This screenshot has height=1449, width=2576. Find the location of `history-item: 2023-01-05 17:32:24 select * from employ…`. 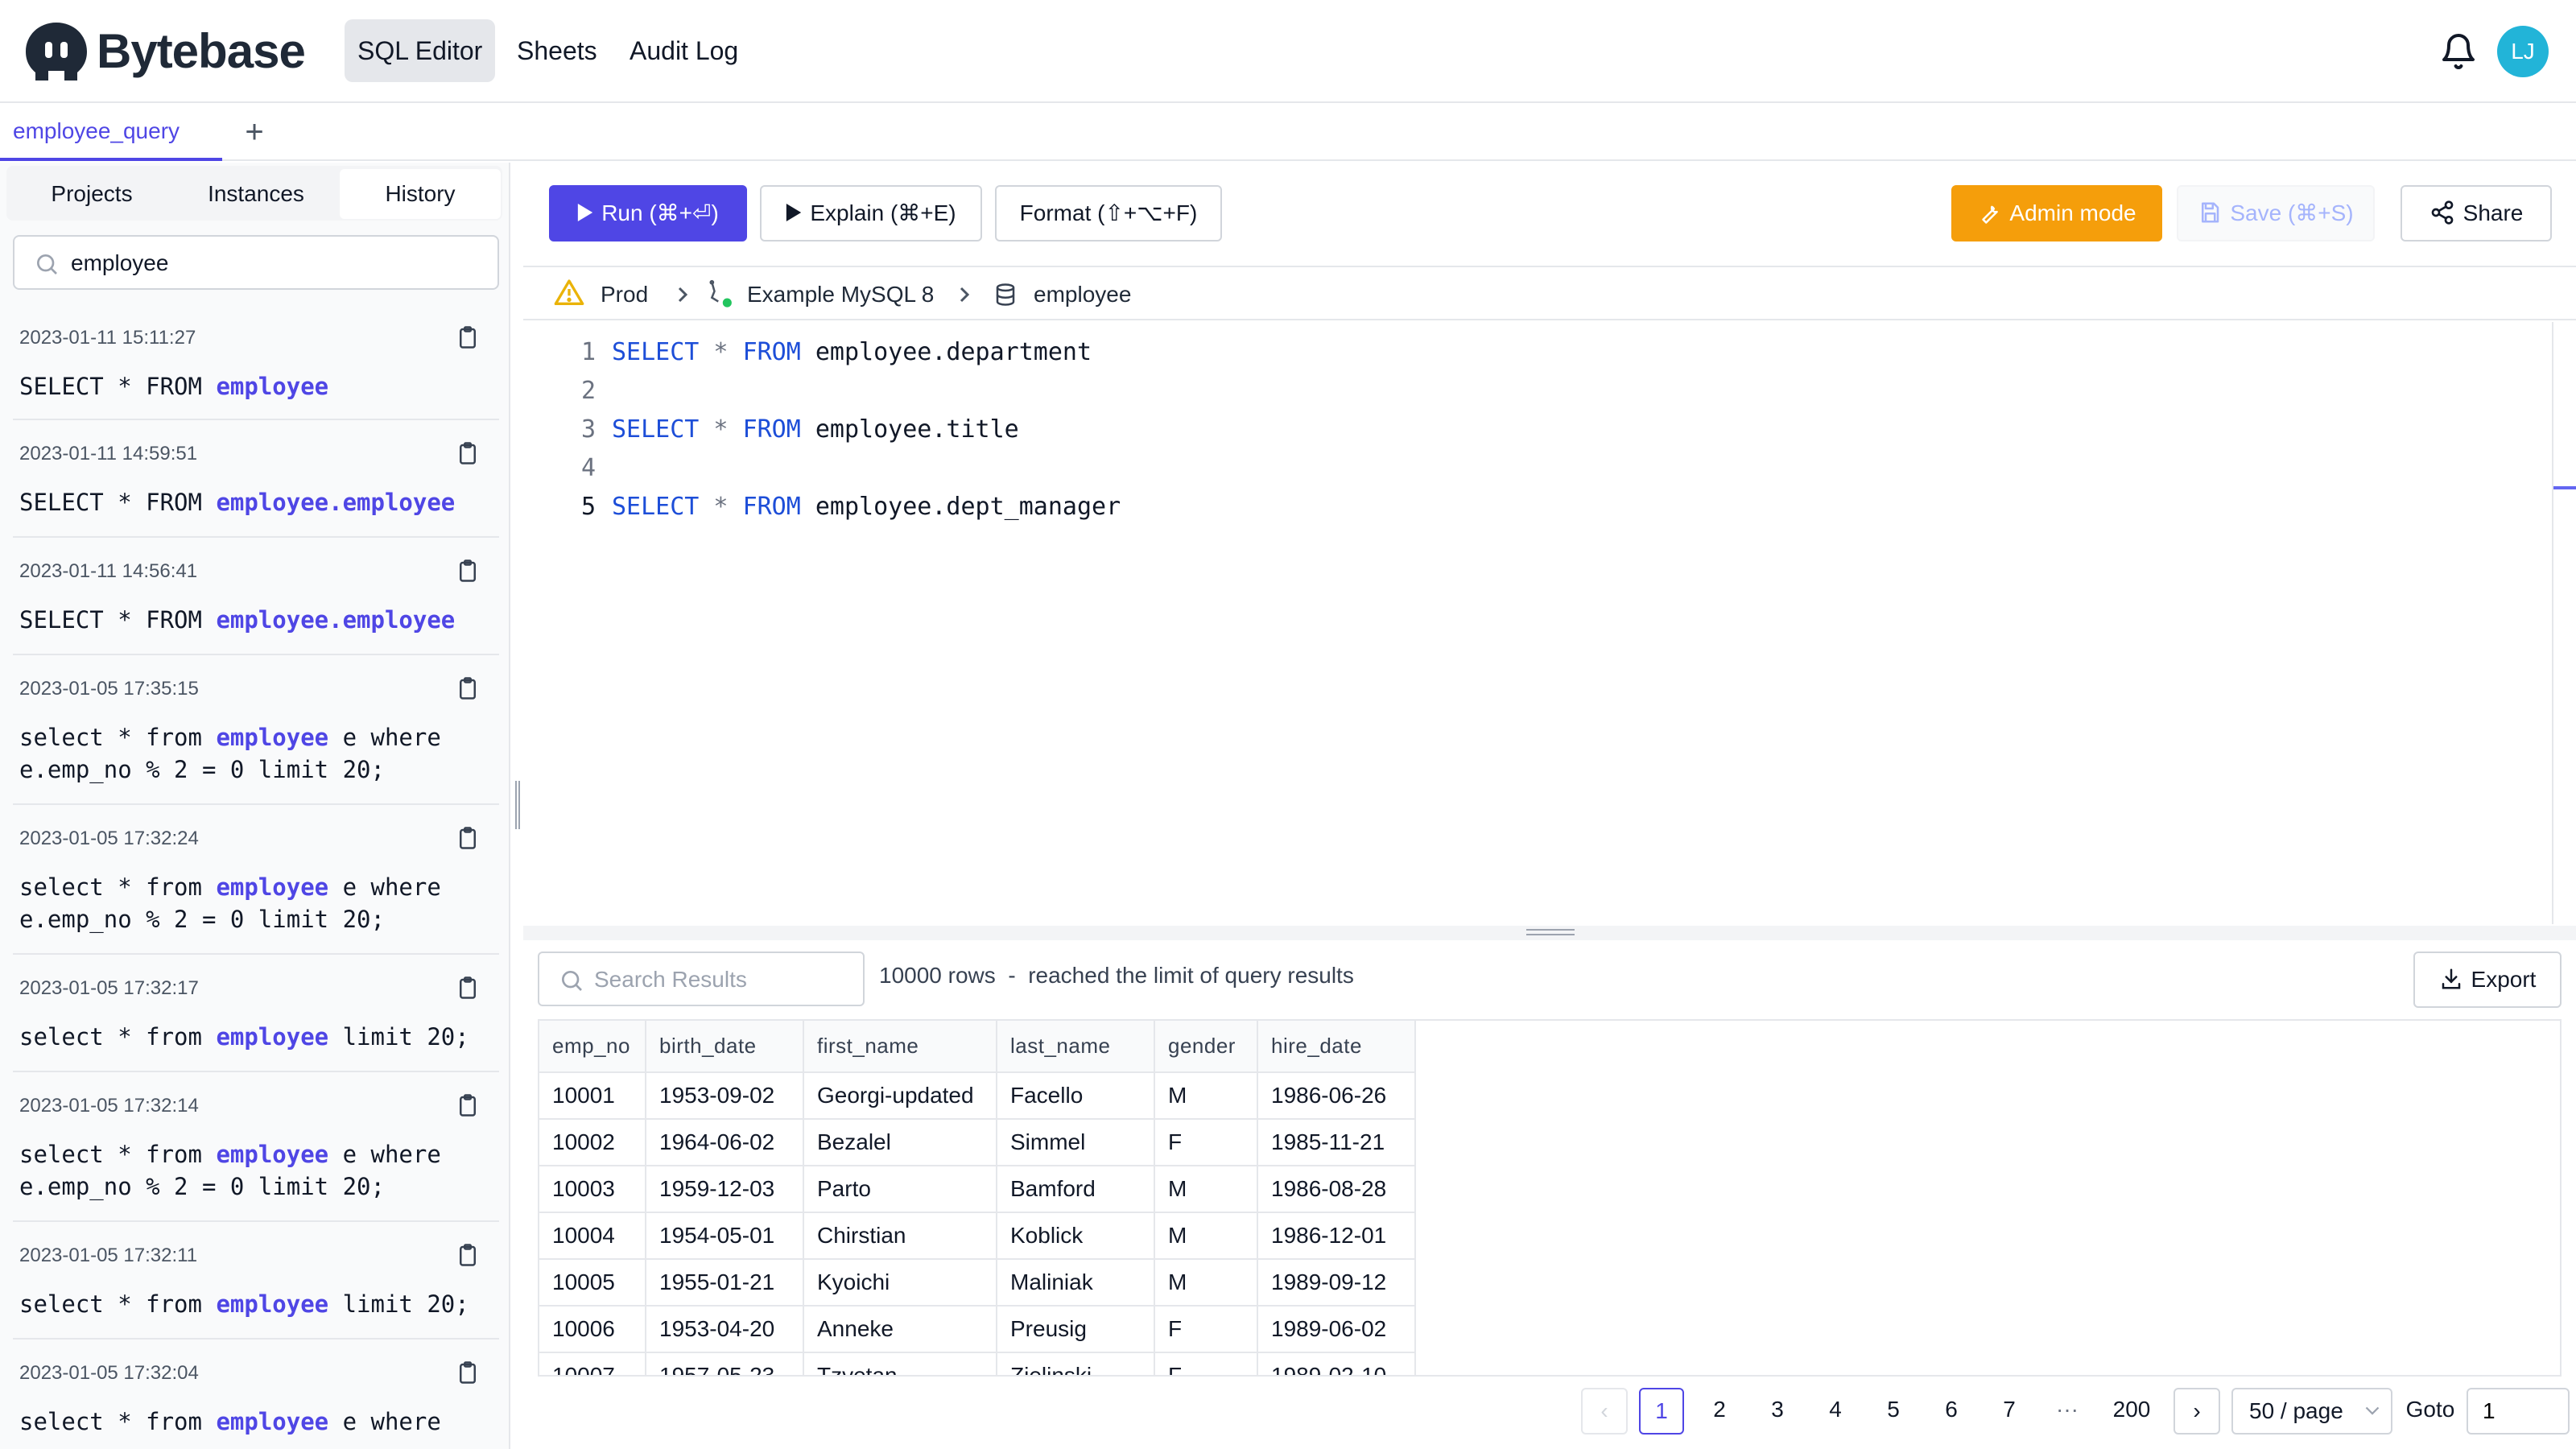

history-item: 2023-01-05 17:32:24 select * from employ… is located at coordinates (256, 880).